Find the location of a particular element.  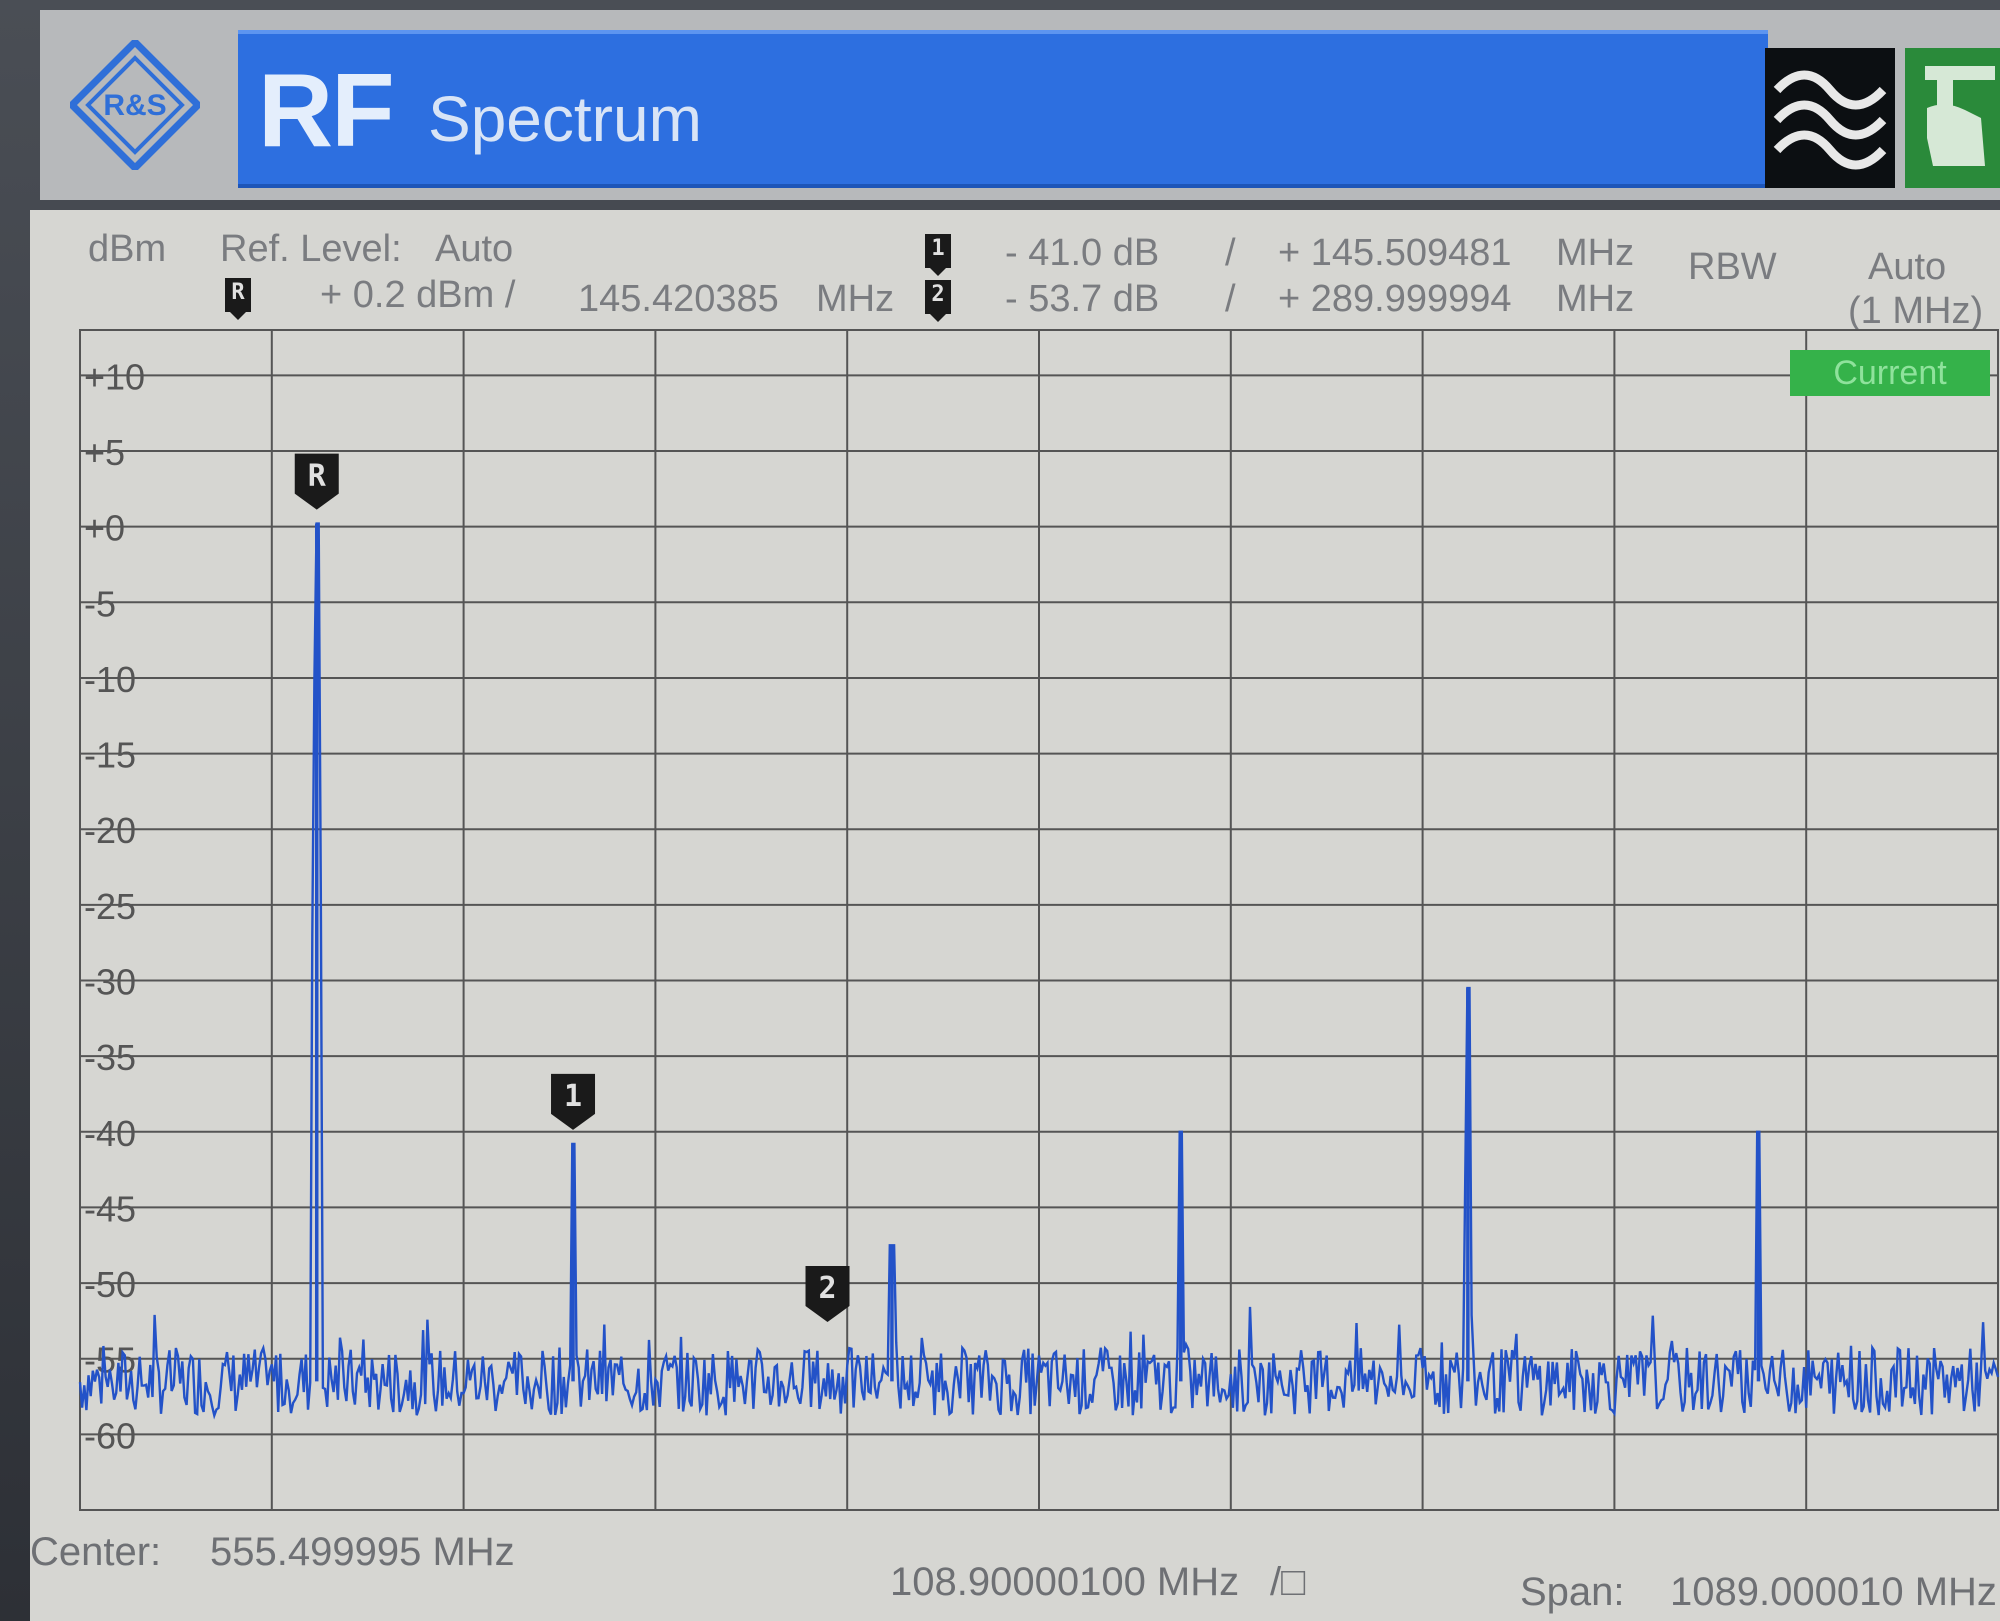

wave-mode-icon is located at coordinates (1830, 118).